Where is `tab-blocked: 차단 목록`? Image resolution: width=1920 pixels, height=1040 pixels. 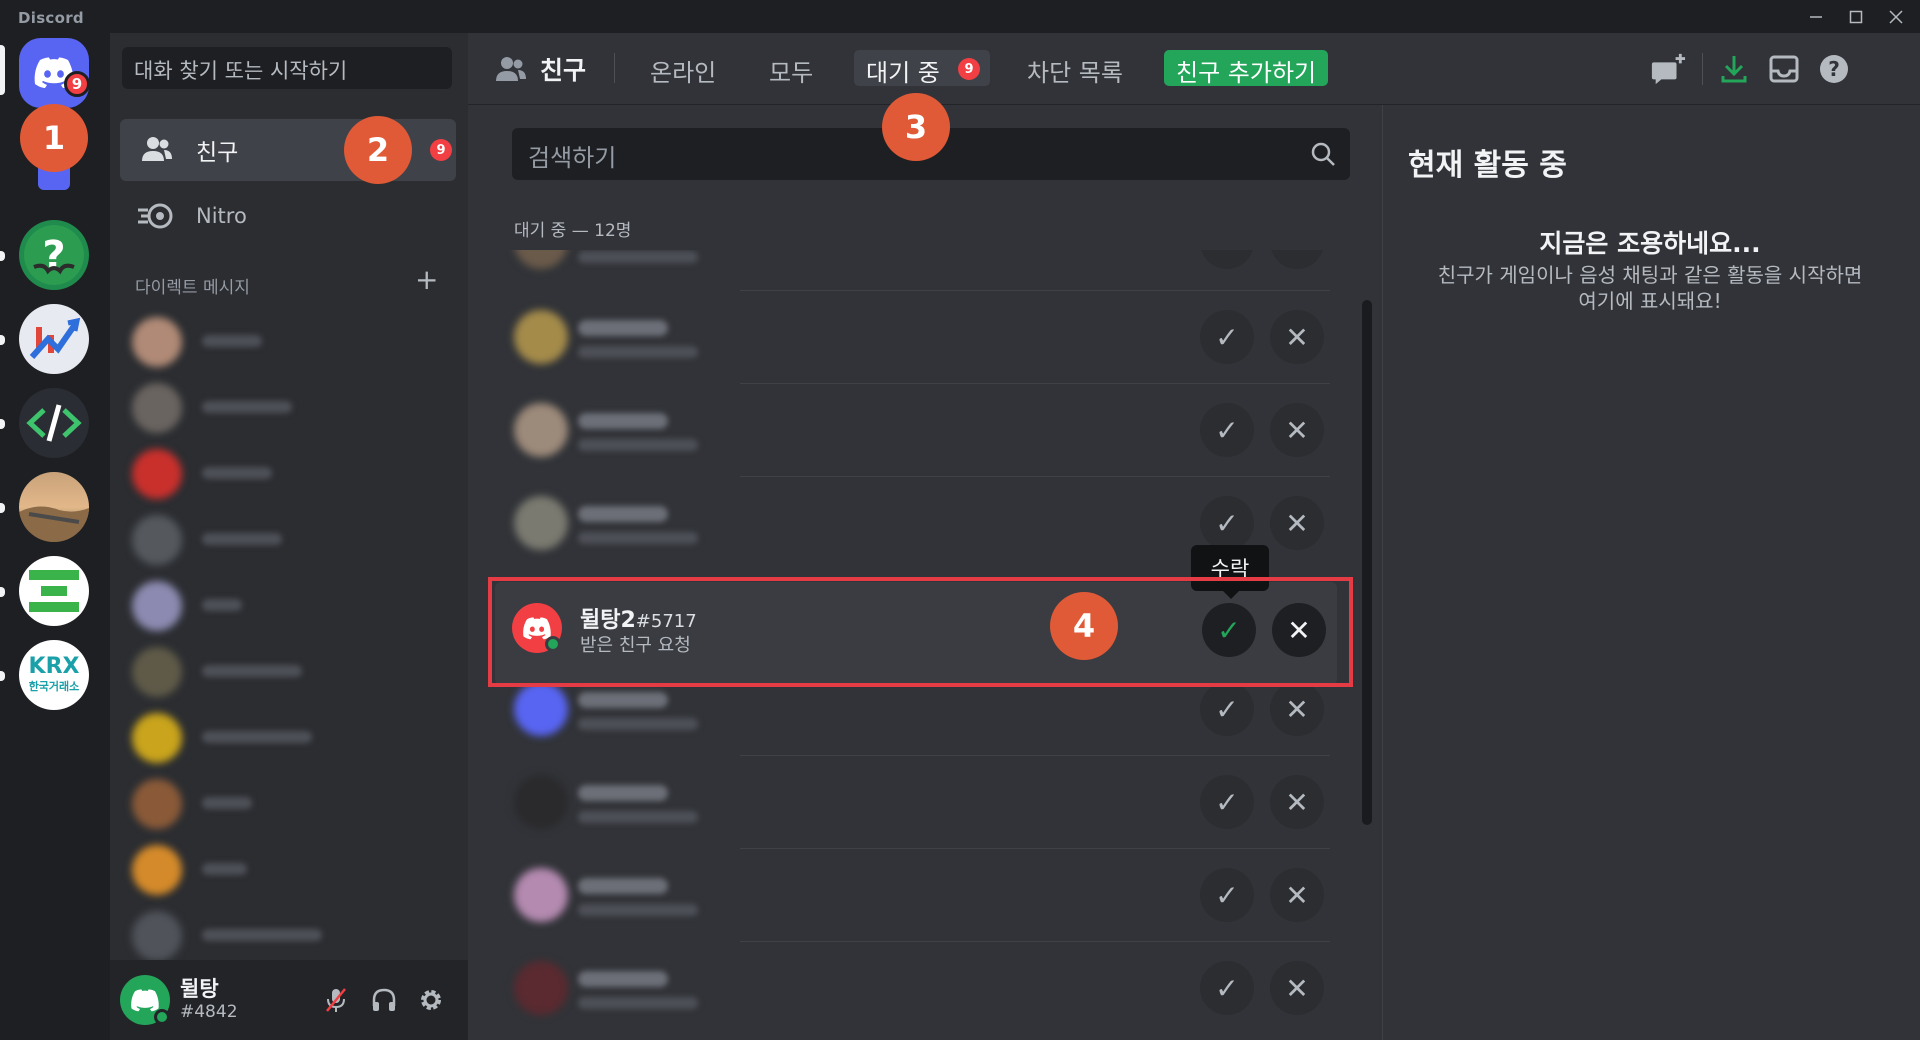 tab-blocked: 차단 목록 is located at coordinates (1075, 68).